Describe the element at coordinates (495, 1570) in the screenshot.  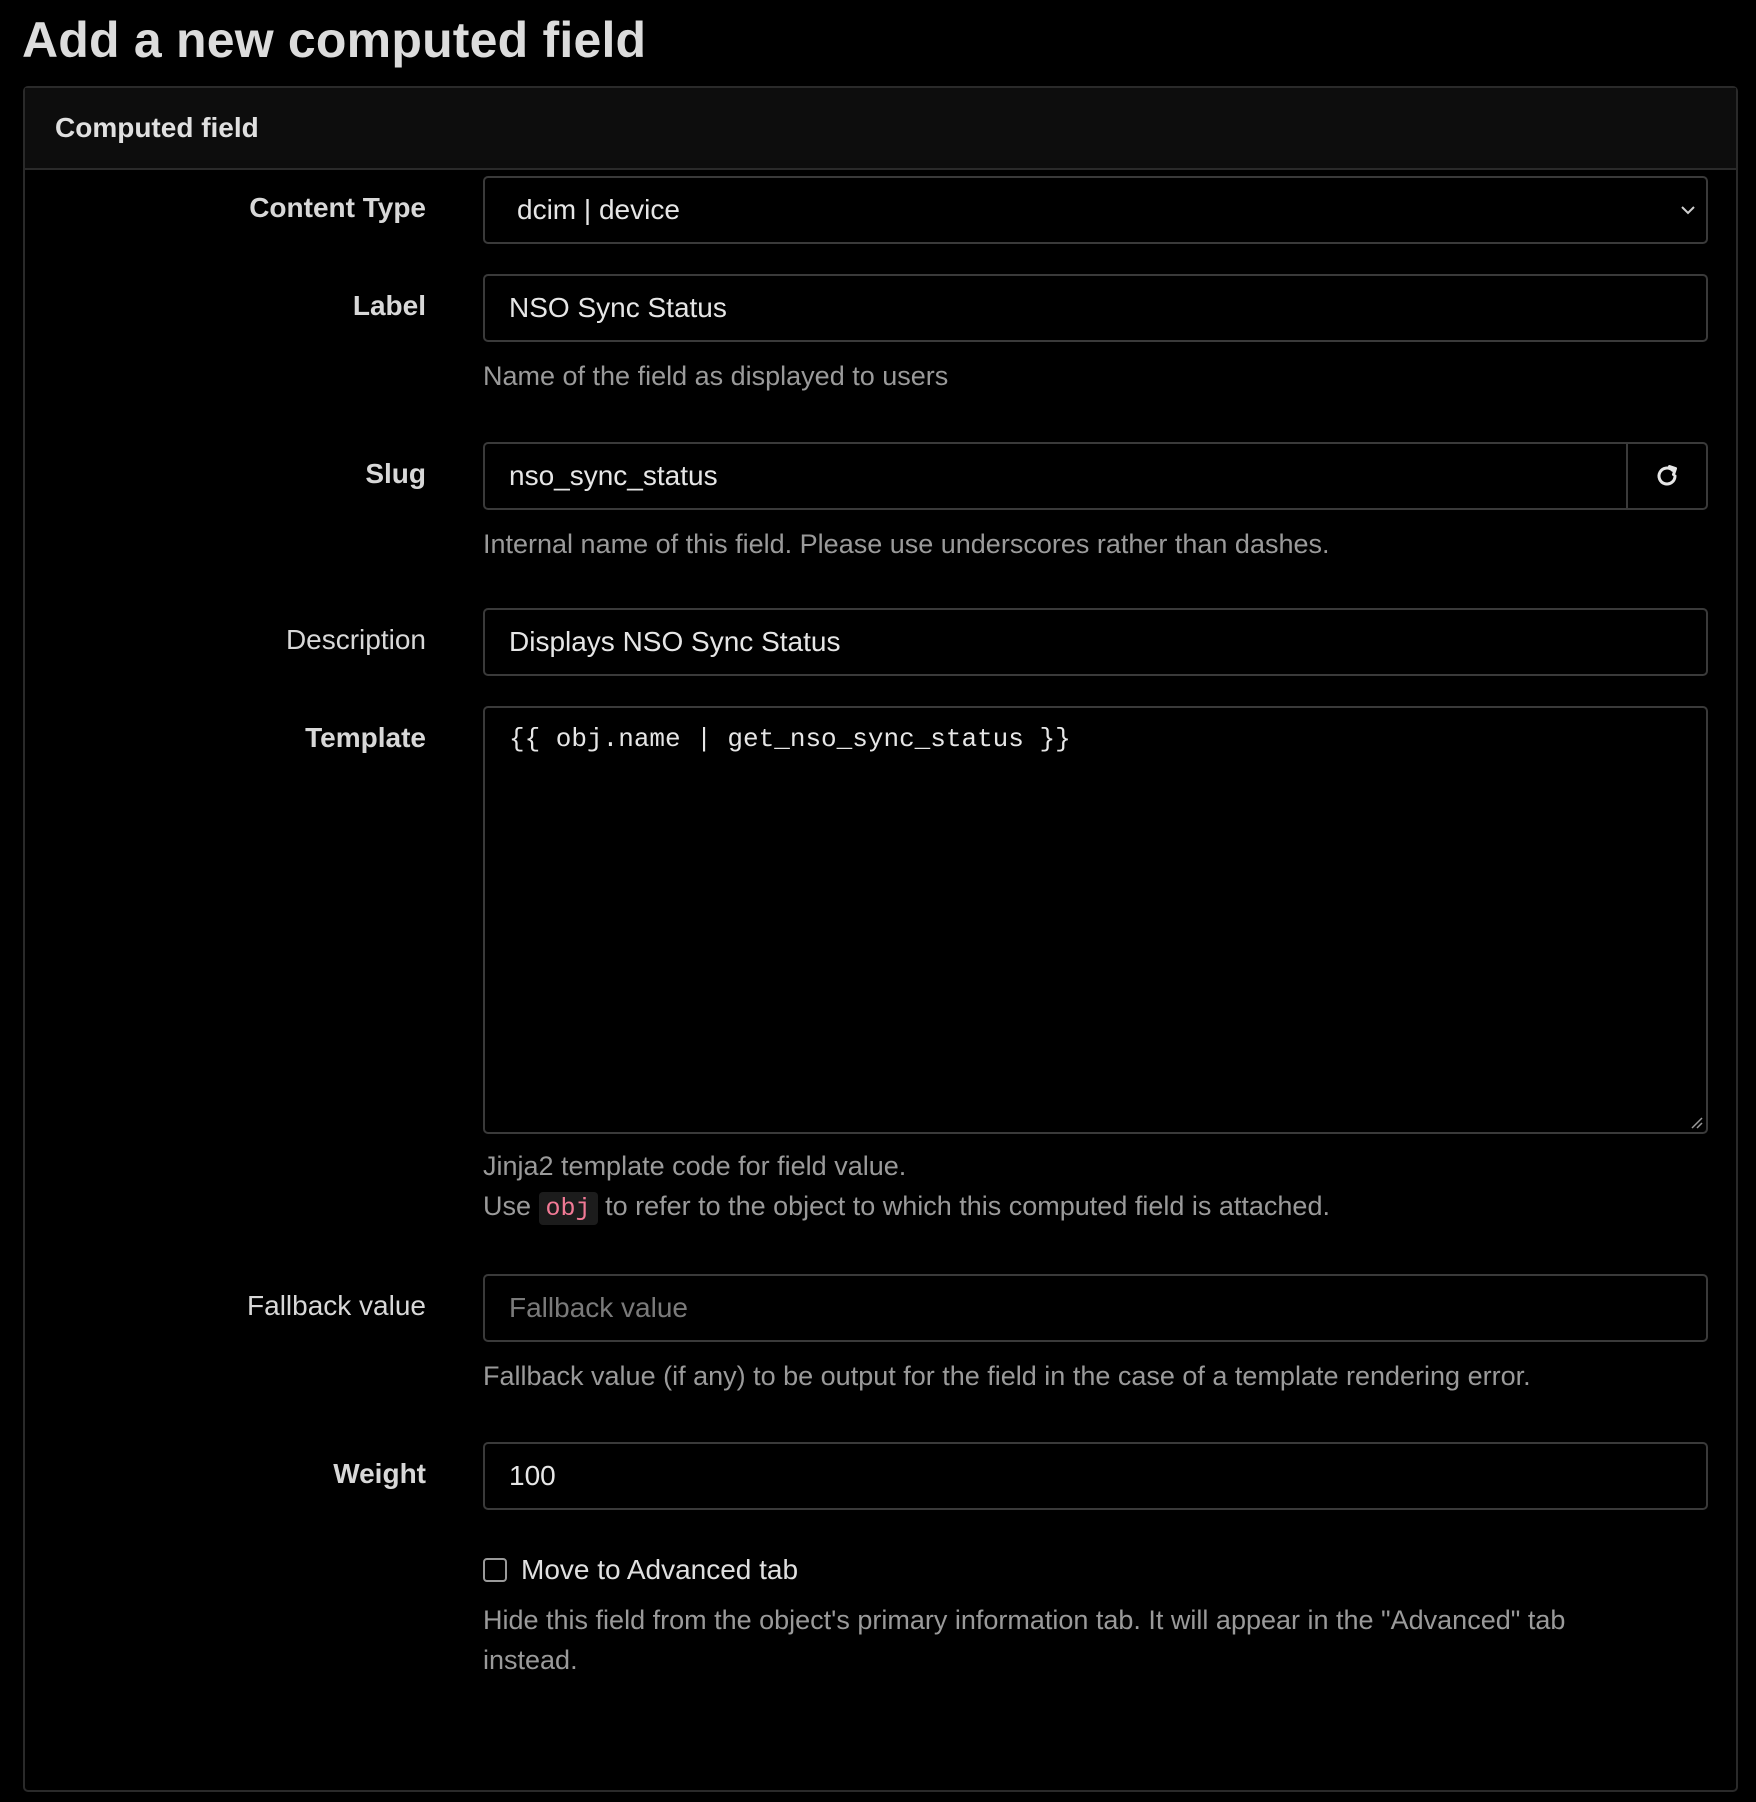
I see `advanced-ui-checkbox` at that location.